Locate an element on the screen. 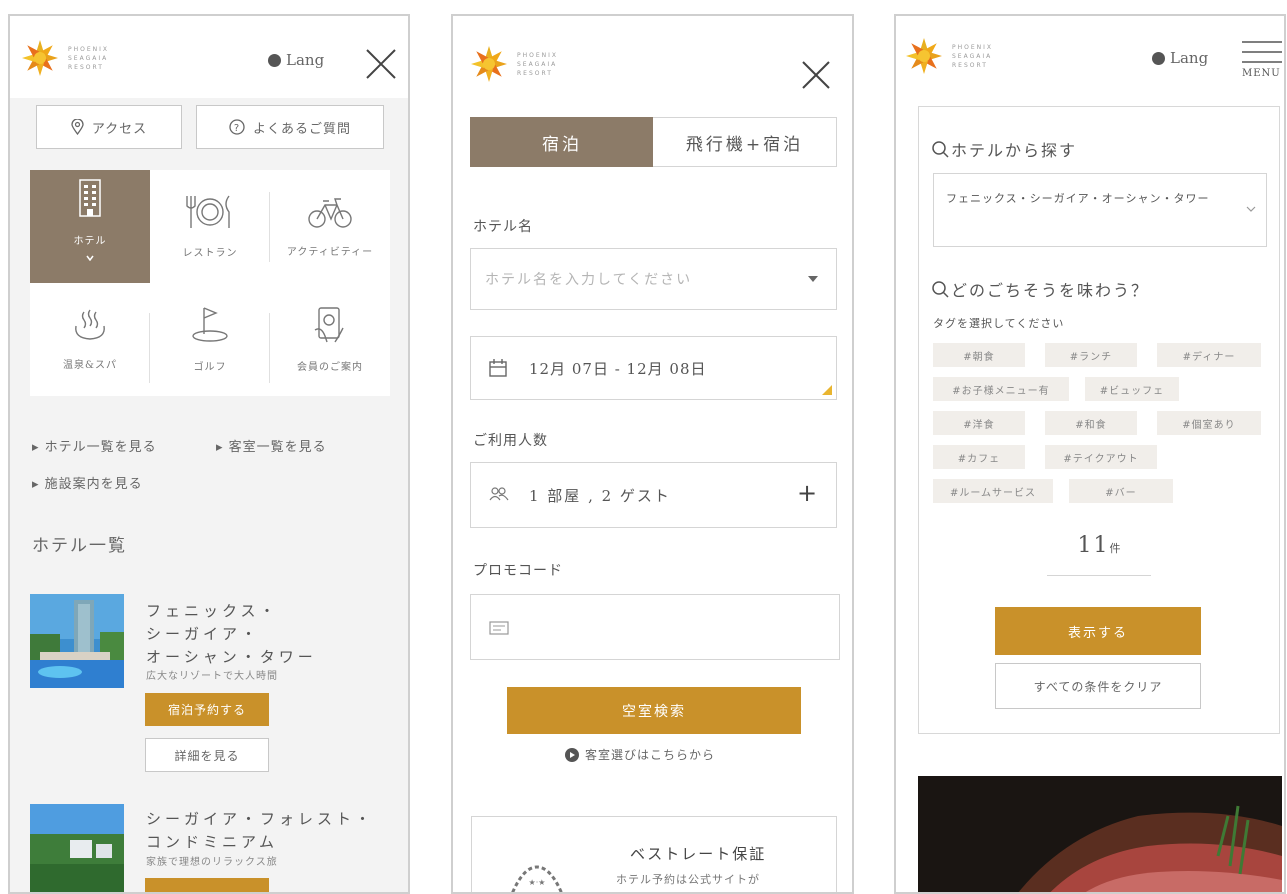 The height and width of the screenshot is (894, 1287). access-button: アクセス is located at coordinates (109, 127).